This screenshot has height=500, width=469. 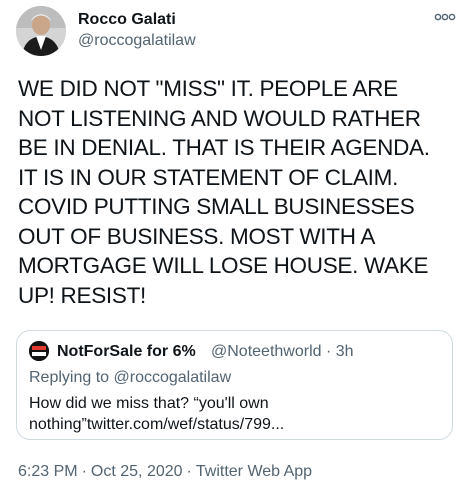 I want to click on quoted-replying-to: Replying to @roccogalatilaw, so click(x=130, y=377).